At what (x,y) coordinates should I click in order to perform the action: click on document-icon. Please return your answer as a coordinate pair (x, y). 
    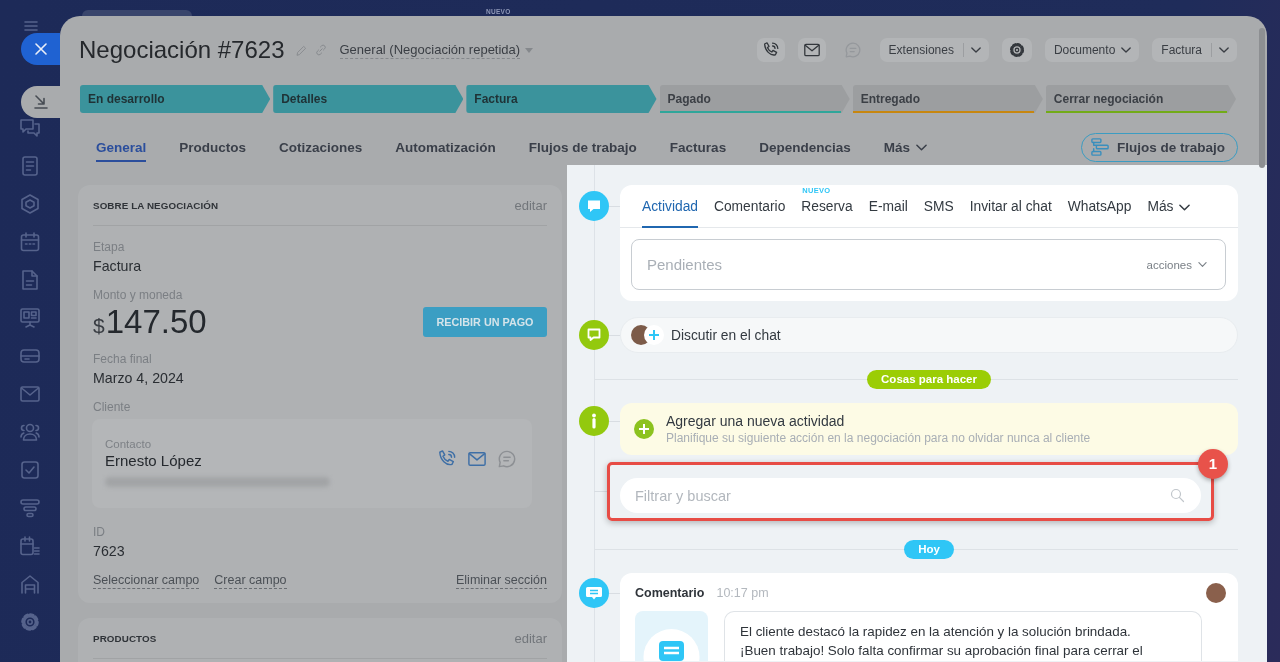
    Looking at the image, I should click on (30, 166).